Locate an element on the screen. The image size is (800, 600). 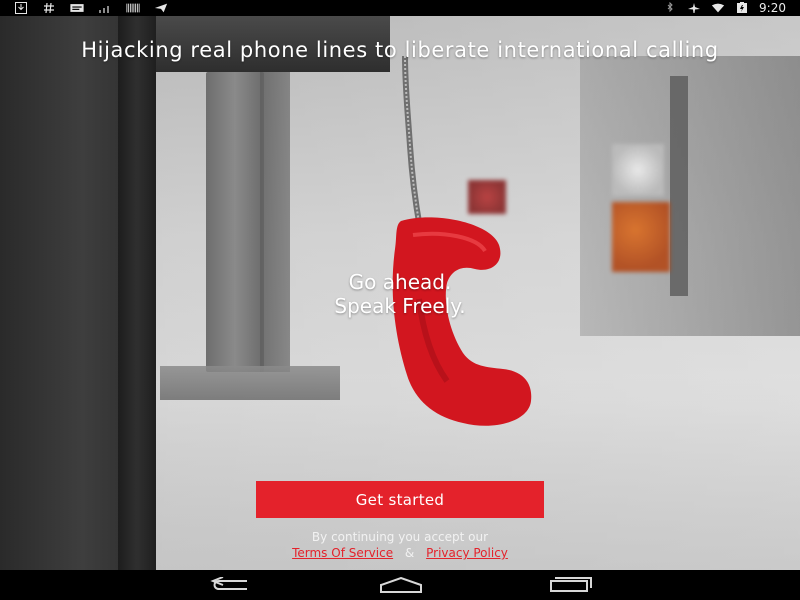
back-button is located at coordinates (229, 585).